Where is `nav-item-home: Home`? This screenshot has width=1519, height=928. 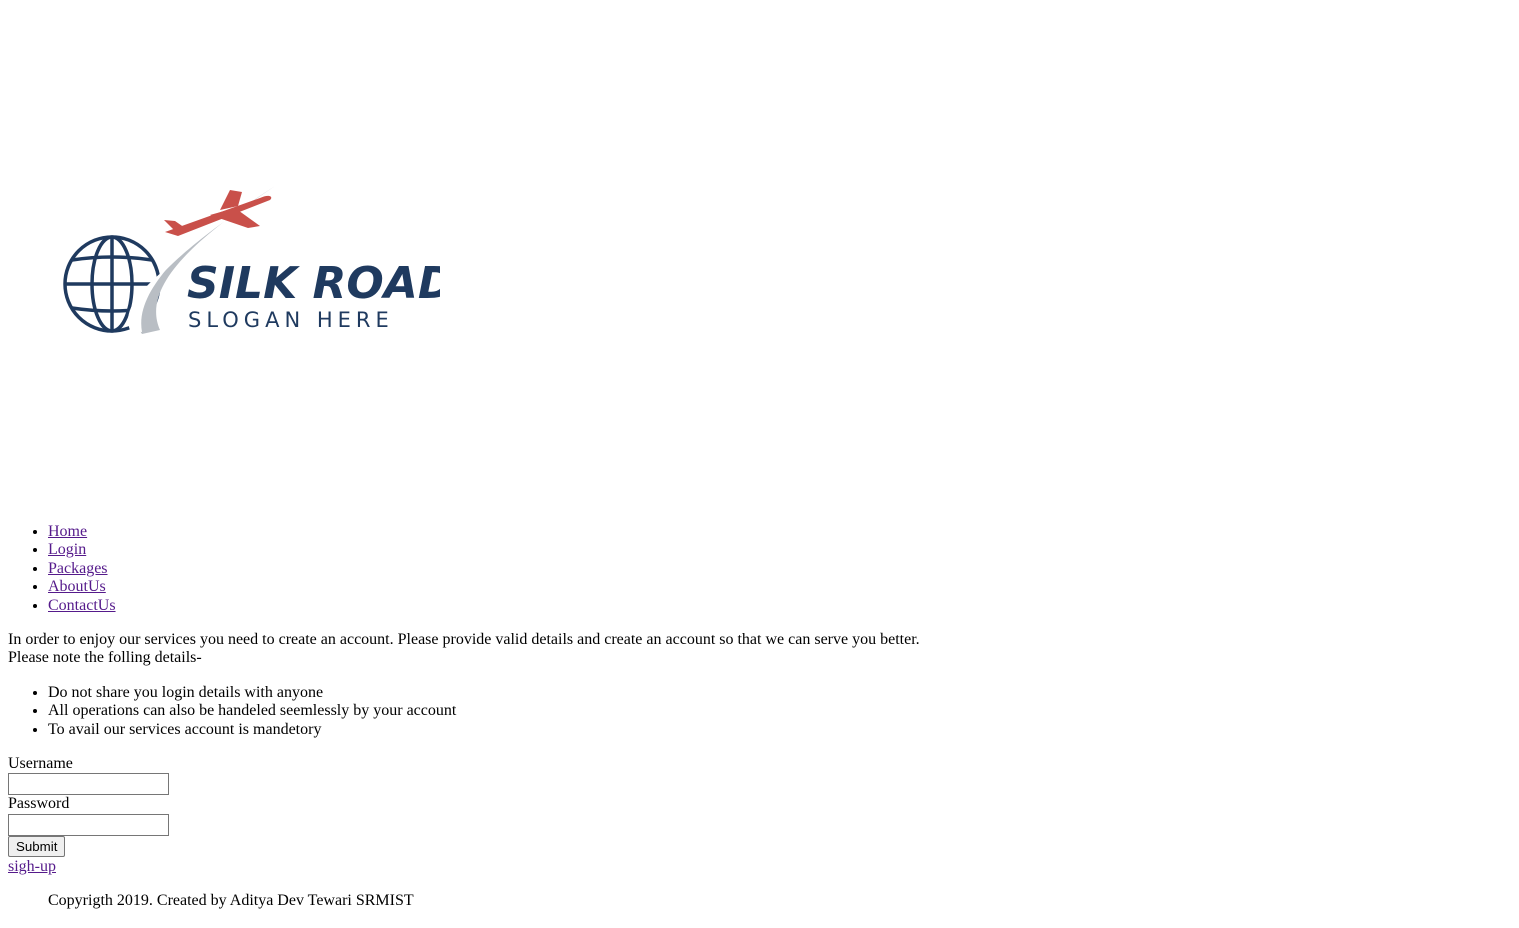 nav-item-home: Home is located at coordinates (82, 532).